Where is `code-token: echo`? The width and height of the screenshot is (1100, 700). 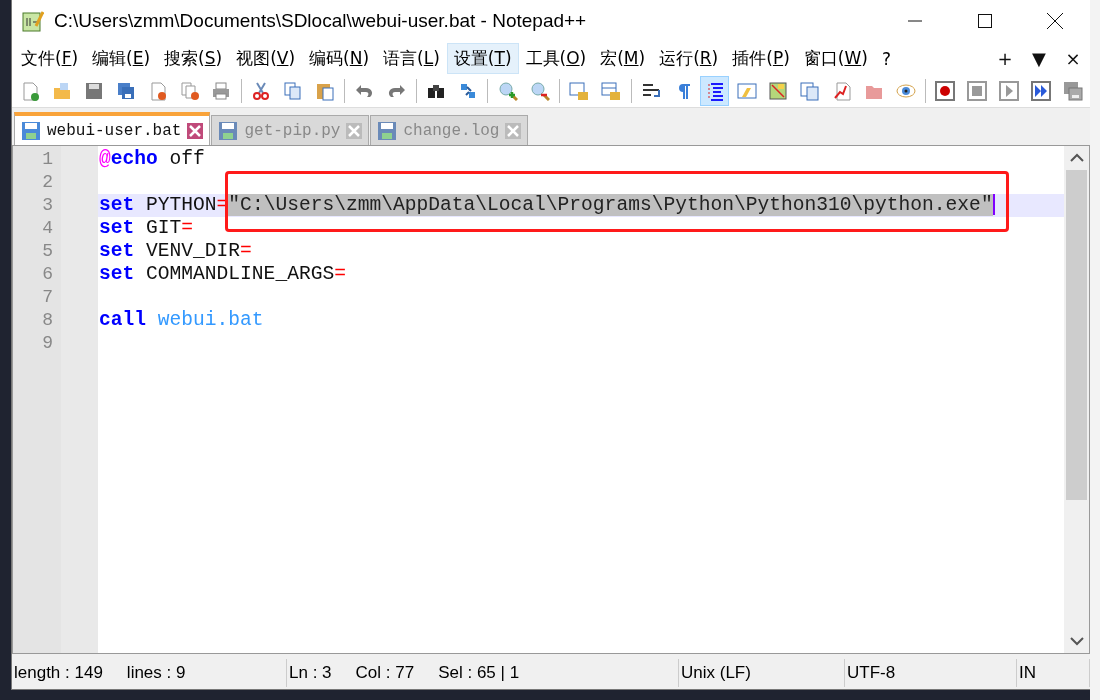 code-token: echo is located at coordinates (134, 159).